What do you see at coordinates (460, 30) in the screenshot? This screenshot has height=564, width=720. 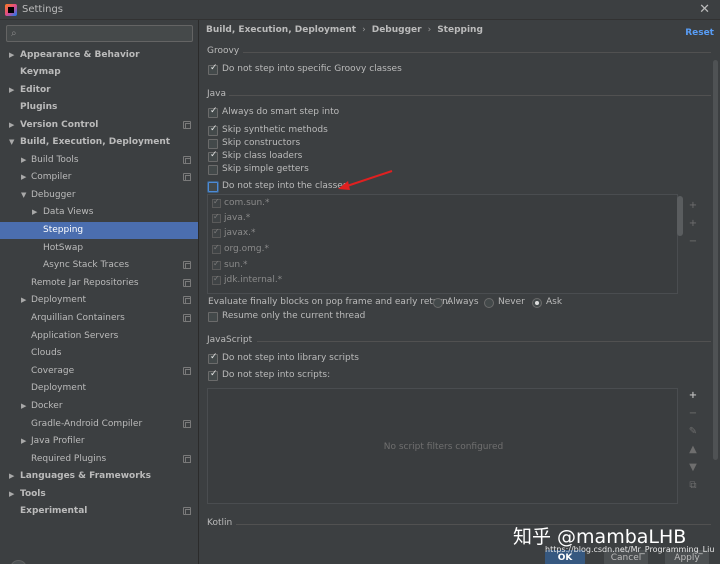 I see `breadcrumb-item: Stepping` at bounding box center [460, 30].